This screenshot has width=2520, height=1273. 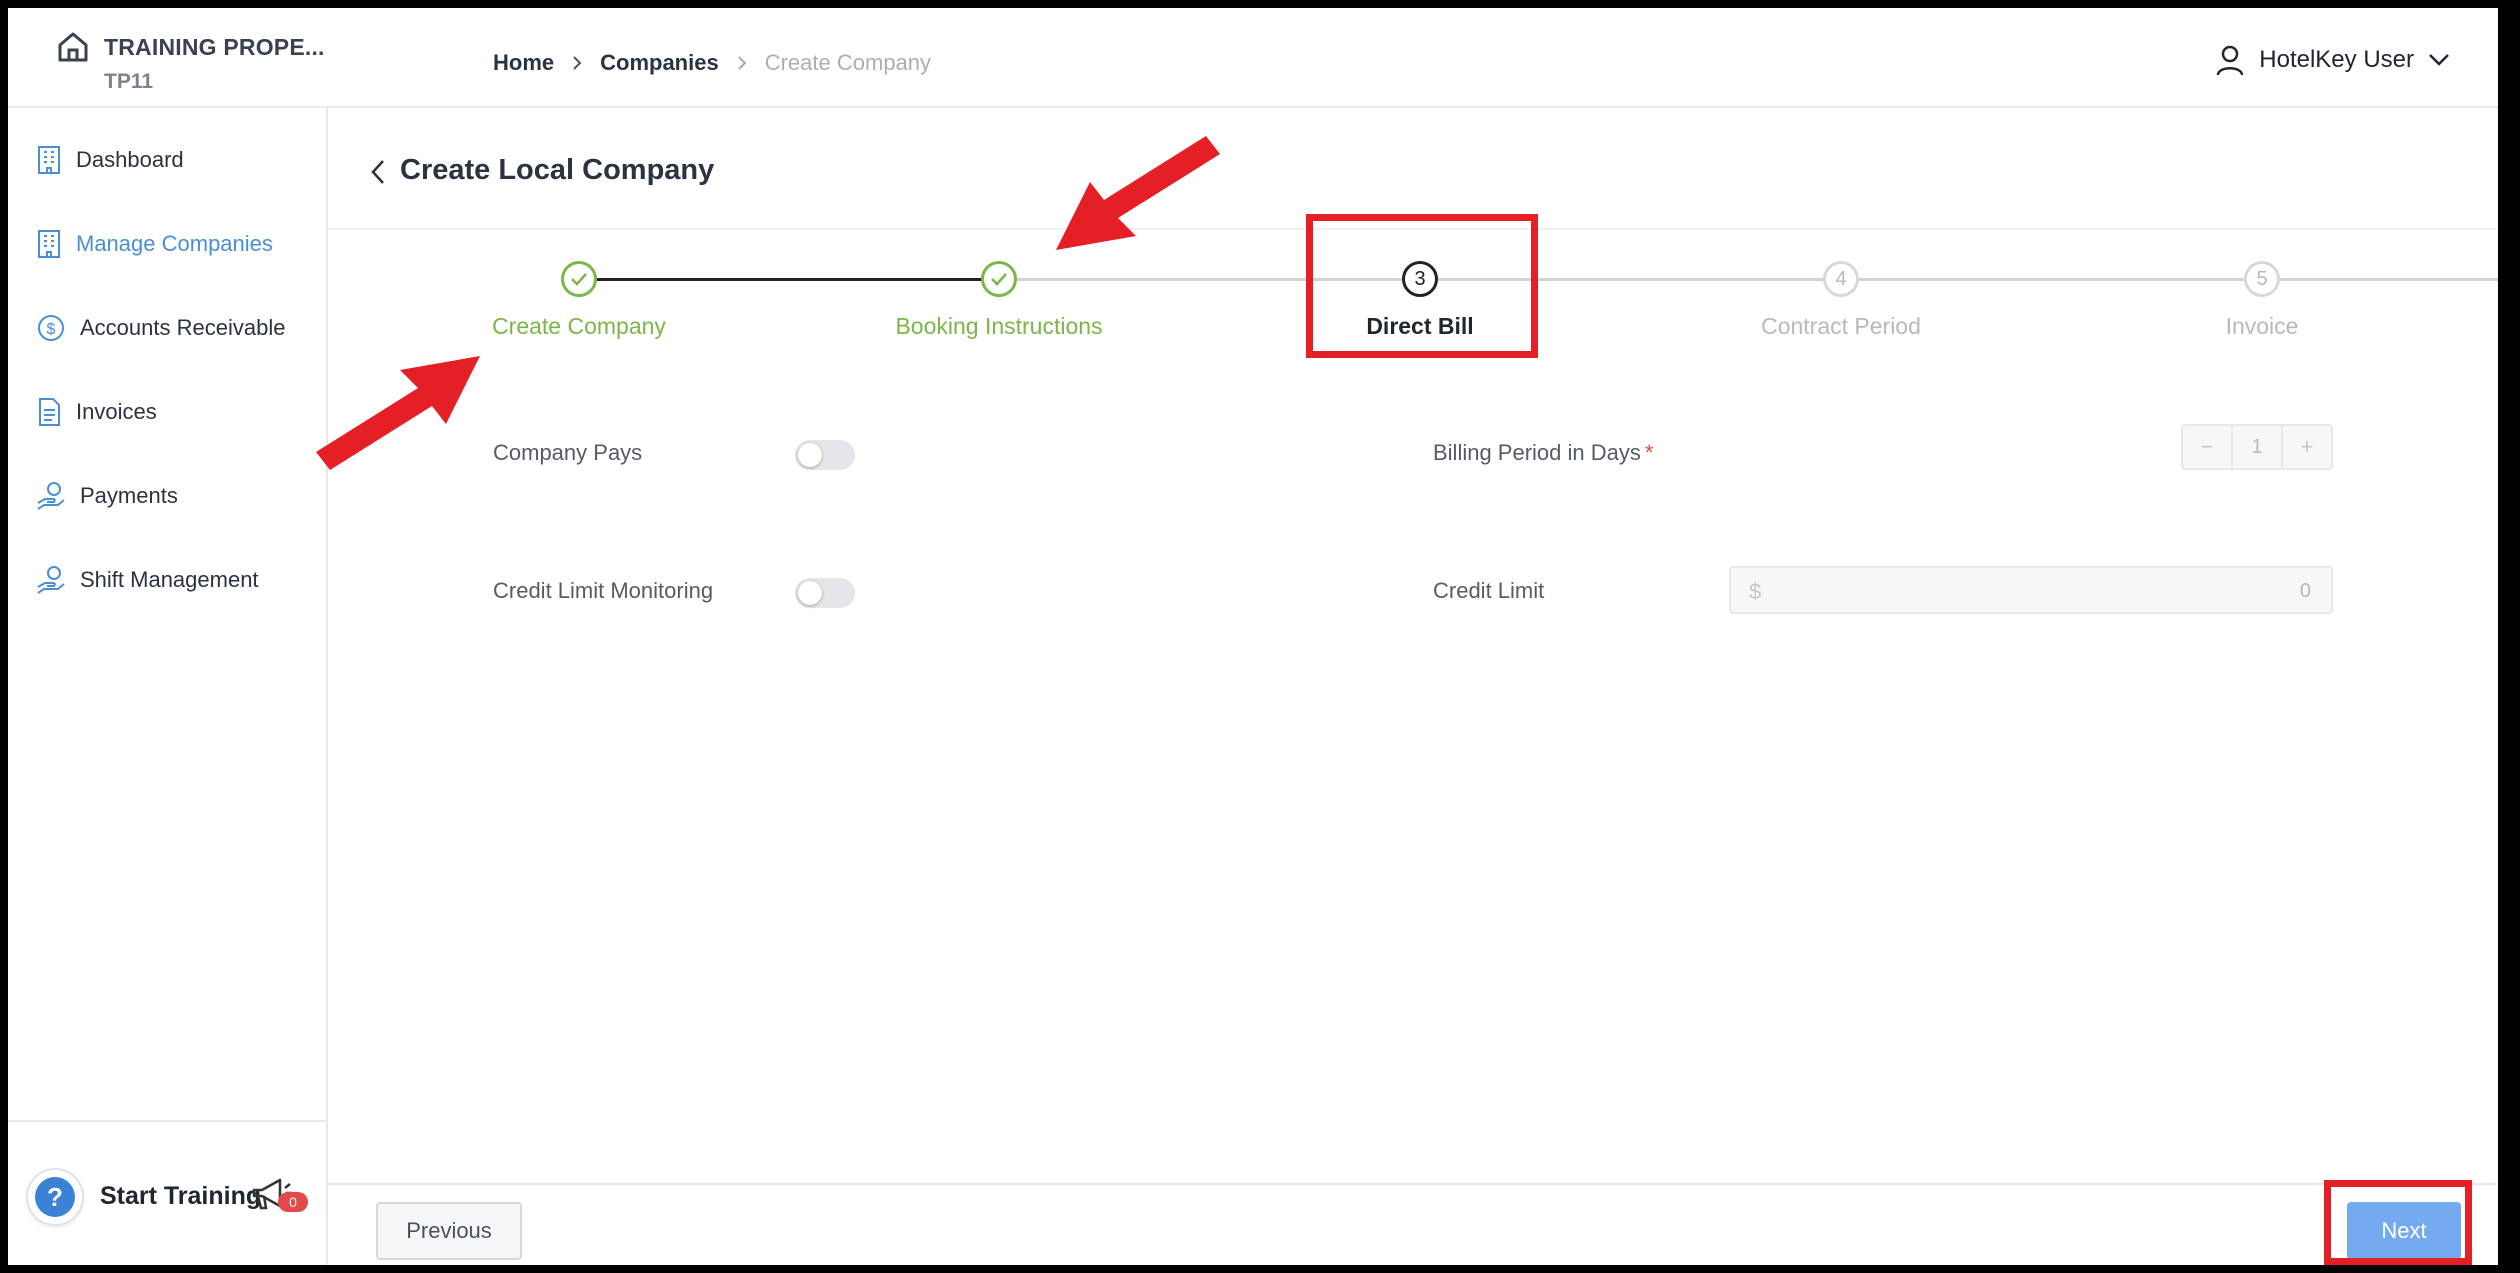 What do you see at coordinates (1413, 169) in the screenshot?
I see `page-header: Create Local Company` at bounding box center [1413, 169].